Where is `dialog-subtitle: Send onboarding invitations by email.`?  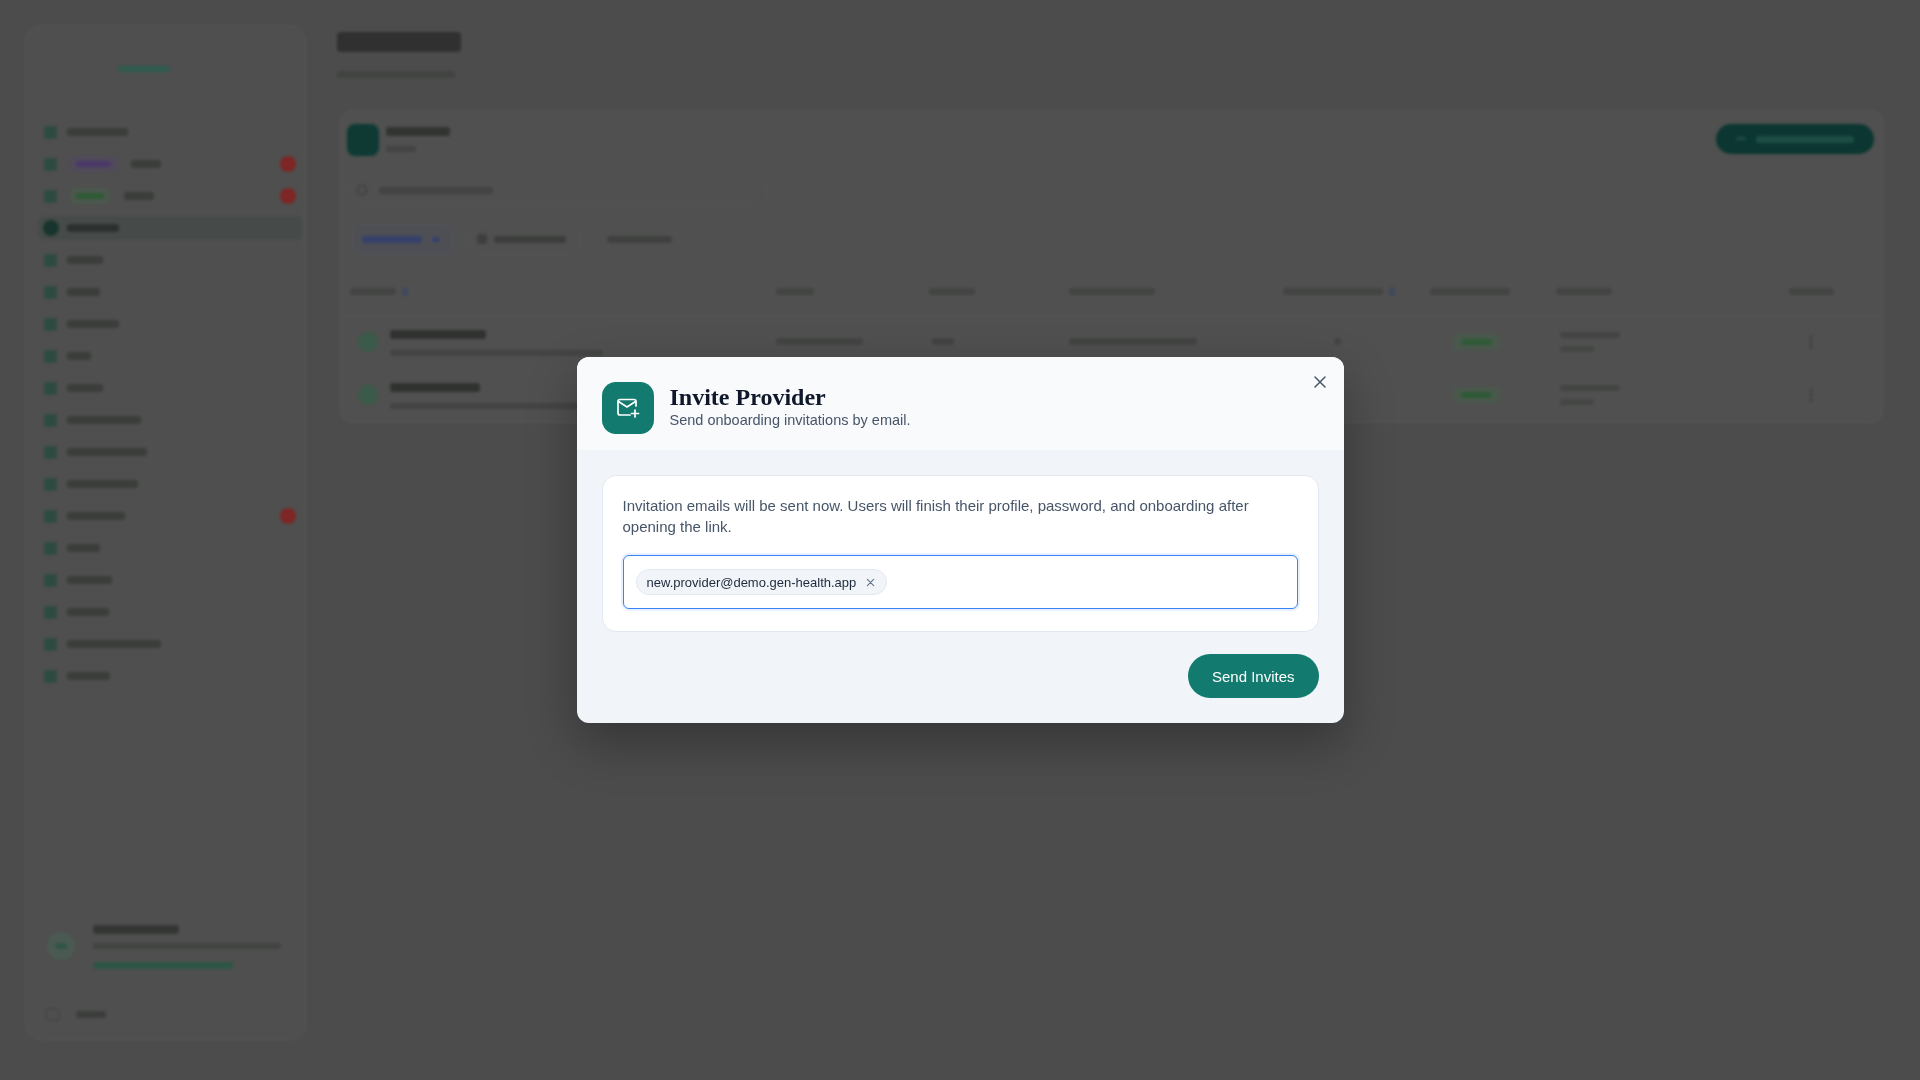 dialog-subtitle: Send onboarding invitations by email. is located at coordinates (790, 420).